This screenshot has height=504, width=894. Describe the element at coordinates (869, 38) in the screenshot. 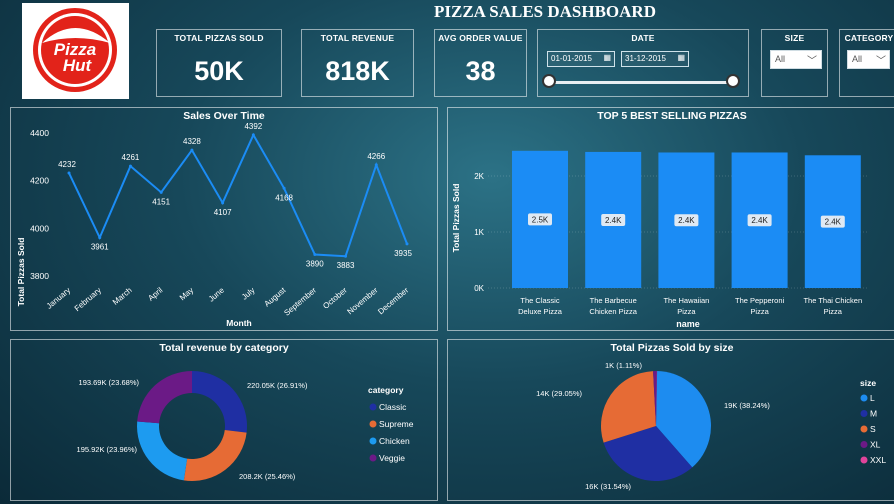

I see `category-slicer-label: CATEGORY` at that location.